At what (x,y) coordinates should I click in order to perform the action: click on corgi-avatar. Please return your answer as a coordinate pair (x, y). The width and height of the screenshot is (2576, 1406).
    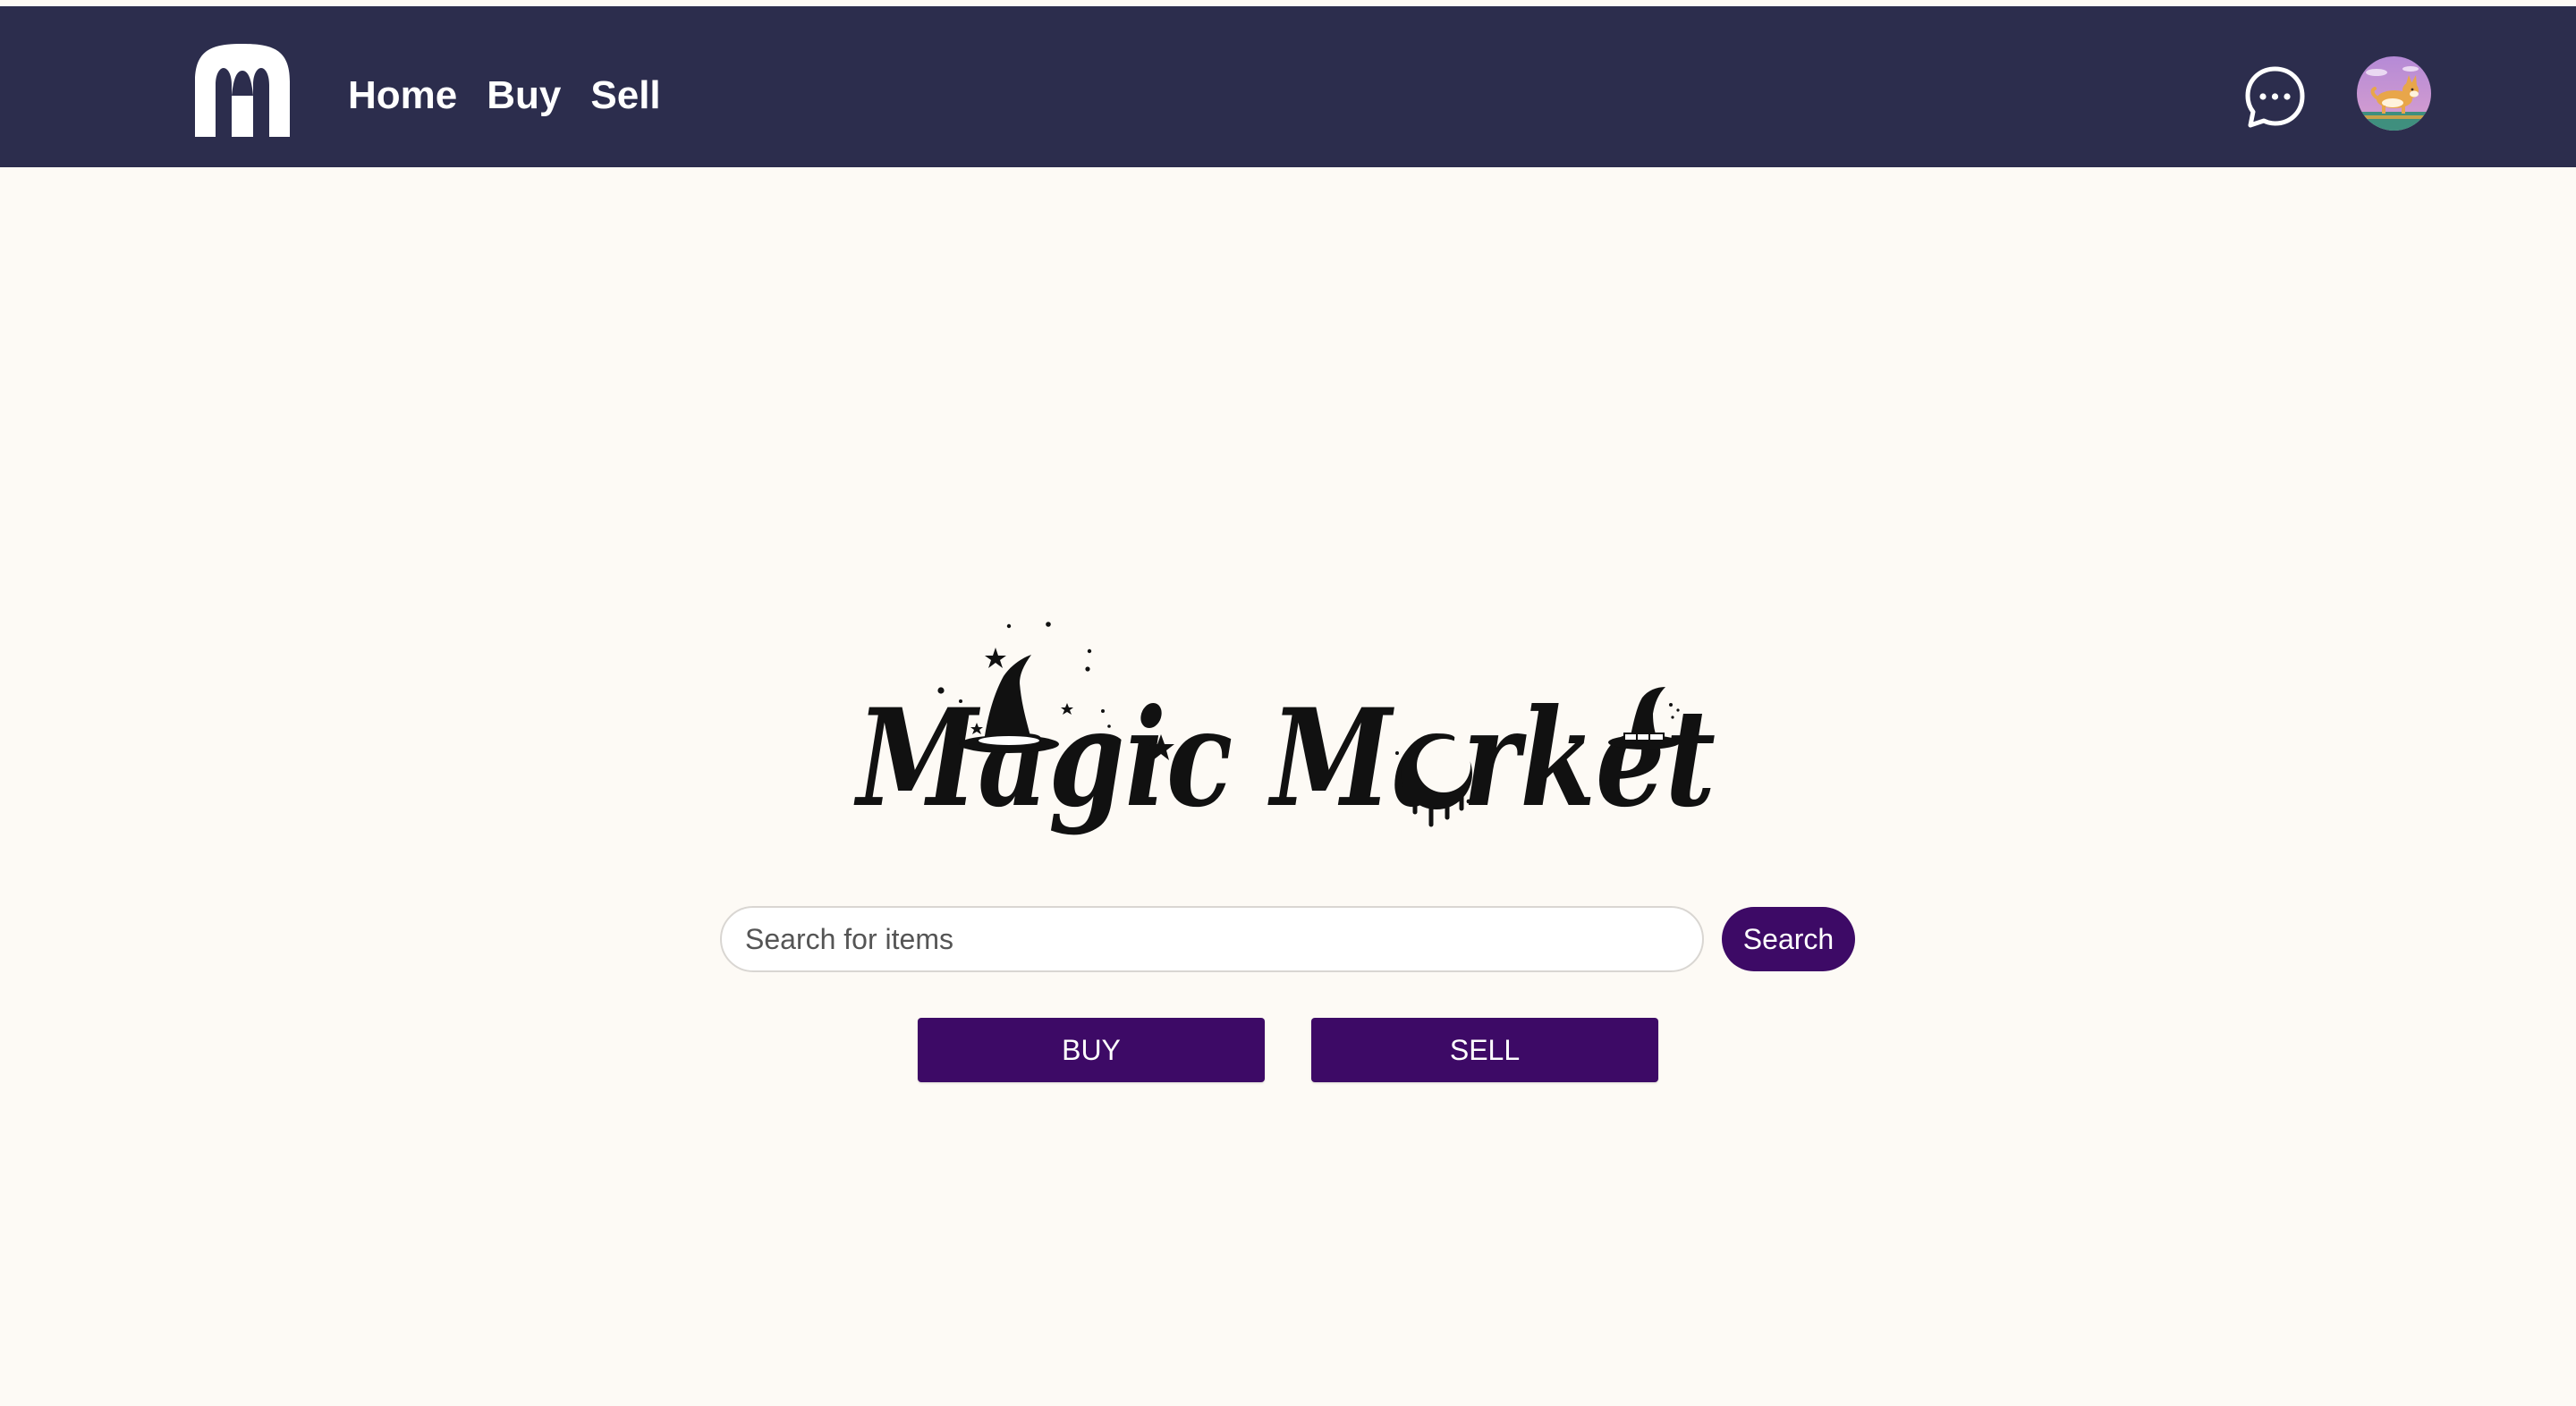
    Looking at the image, I should click on (2394, 94).